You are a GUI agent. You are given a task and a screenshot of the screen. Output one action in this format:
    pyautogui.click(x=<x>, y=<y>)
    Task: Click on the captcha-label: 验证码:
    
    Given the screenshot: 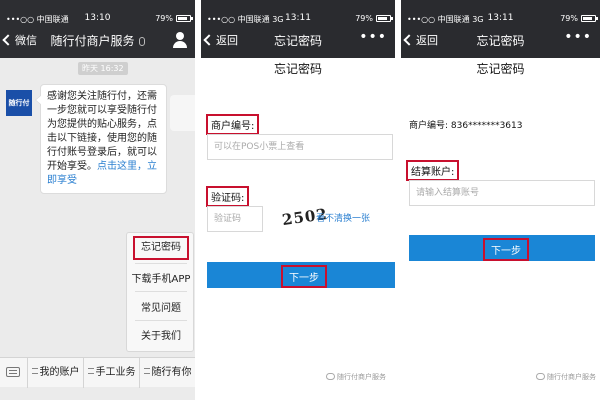 What is the action you would take?
    pyautogui.click(x=228, y=196)
    